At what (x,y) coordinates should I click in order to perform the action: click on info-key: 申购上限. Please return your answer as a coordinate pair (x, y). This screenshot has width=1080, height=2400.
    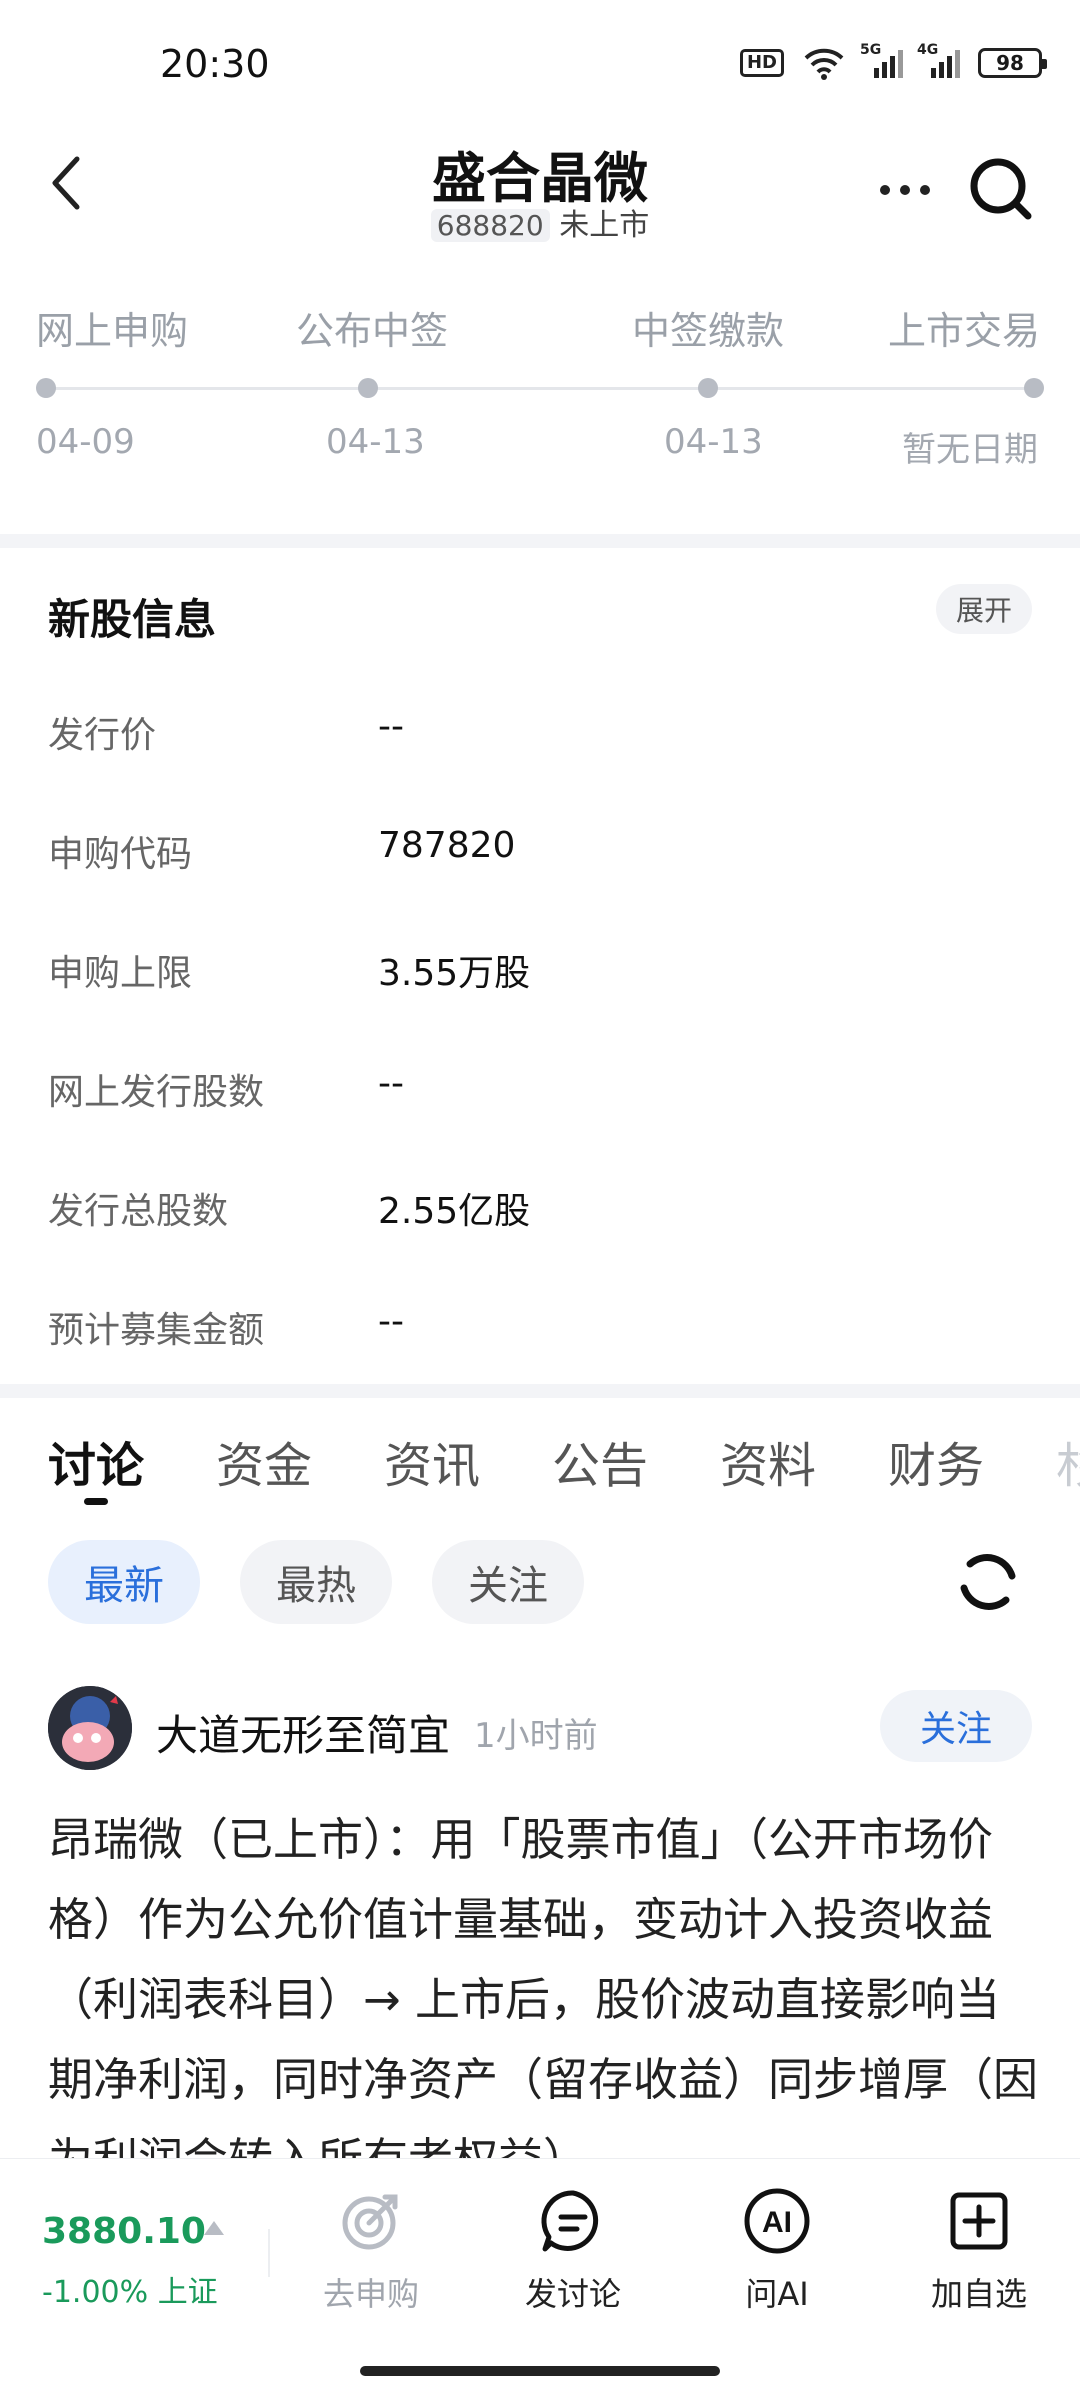
    Looking at the image, I should click on (120, 973).